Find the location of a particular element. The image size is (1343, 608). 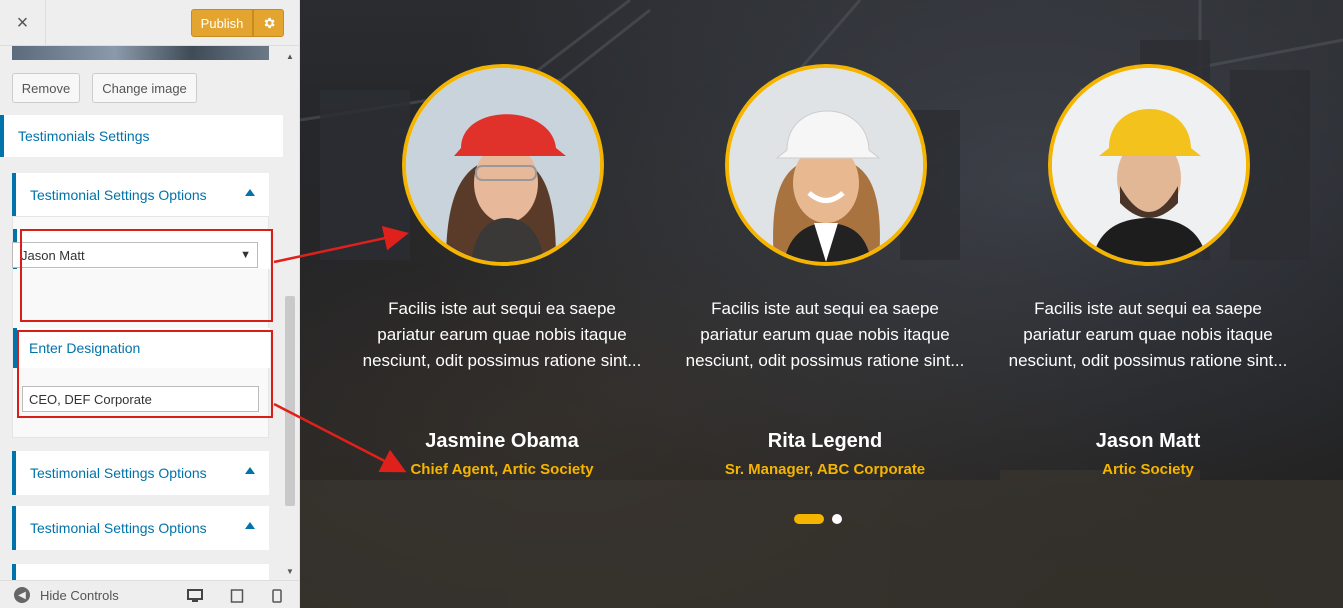

testimonial-role: Artic Society is located at coordinates (1148, 469).